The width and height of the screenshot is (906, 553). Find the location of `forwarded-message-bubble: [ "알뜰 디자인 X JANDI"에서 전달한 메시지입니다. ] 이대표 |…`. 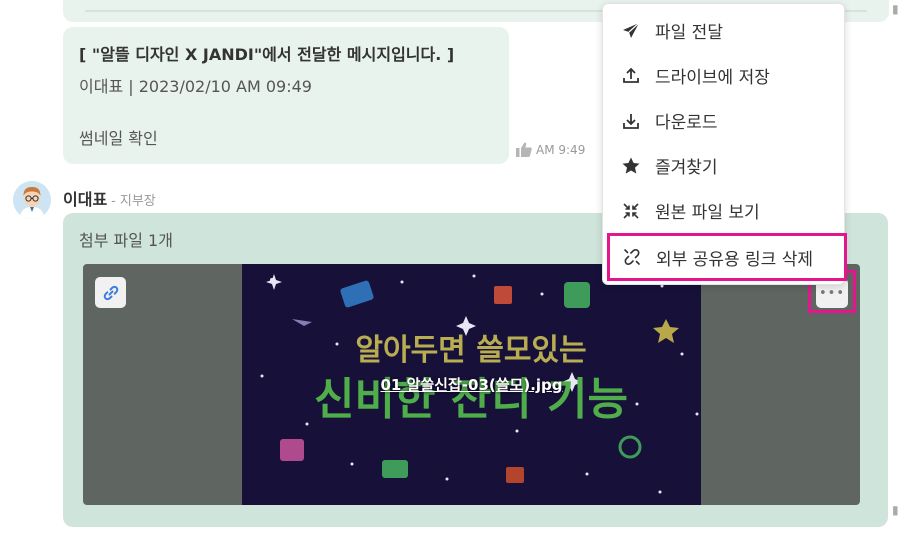

forwarded-message-bubble: [ "알뜰 디자인 X JANDI"에서 전달한 메시지입니다. ] 이대표 |… is located at coordinates (286, 95).